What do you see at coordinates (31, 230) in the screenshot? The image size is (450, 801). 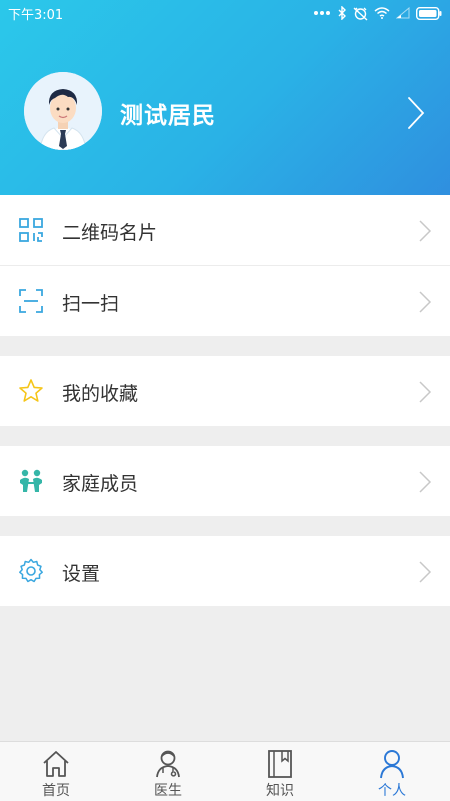 I see `qrcode-icon` at bounding box center [31, 230].